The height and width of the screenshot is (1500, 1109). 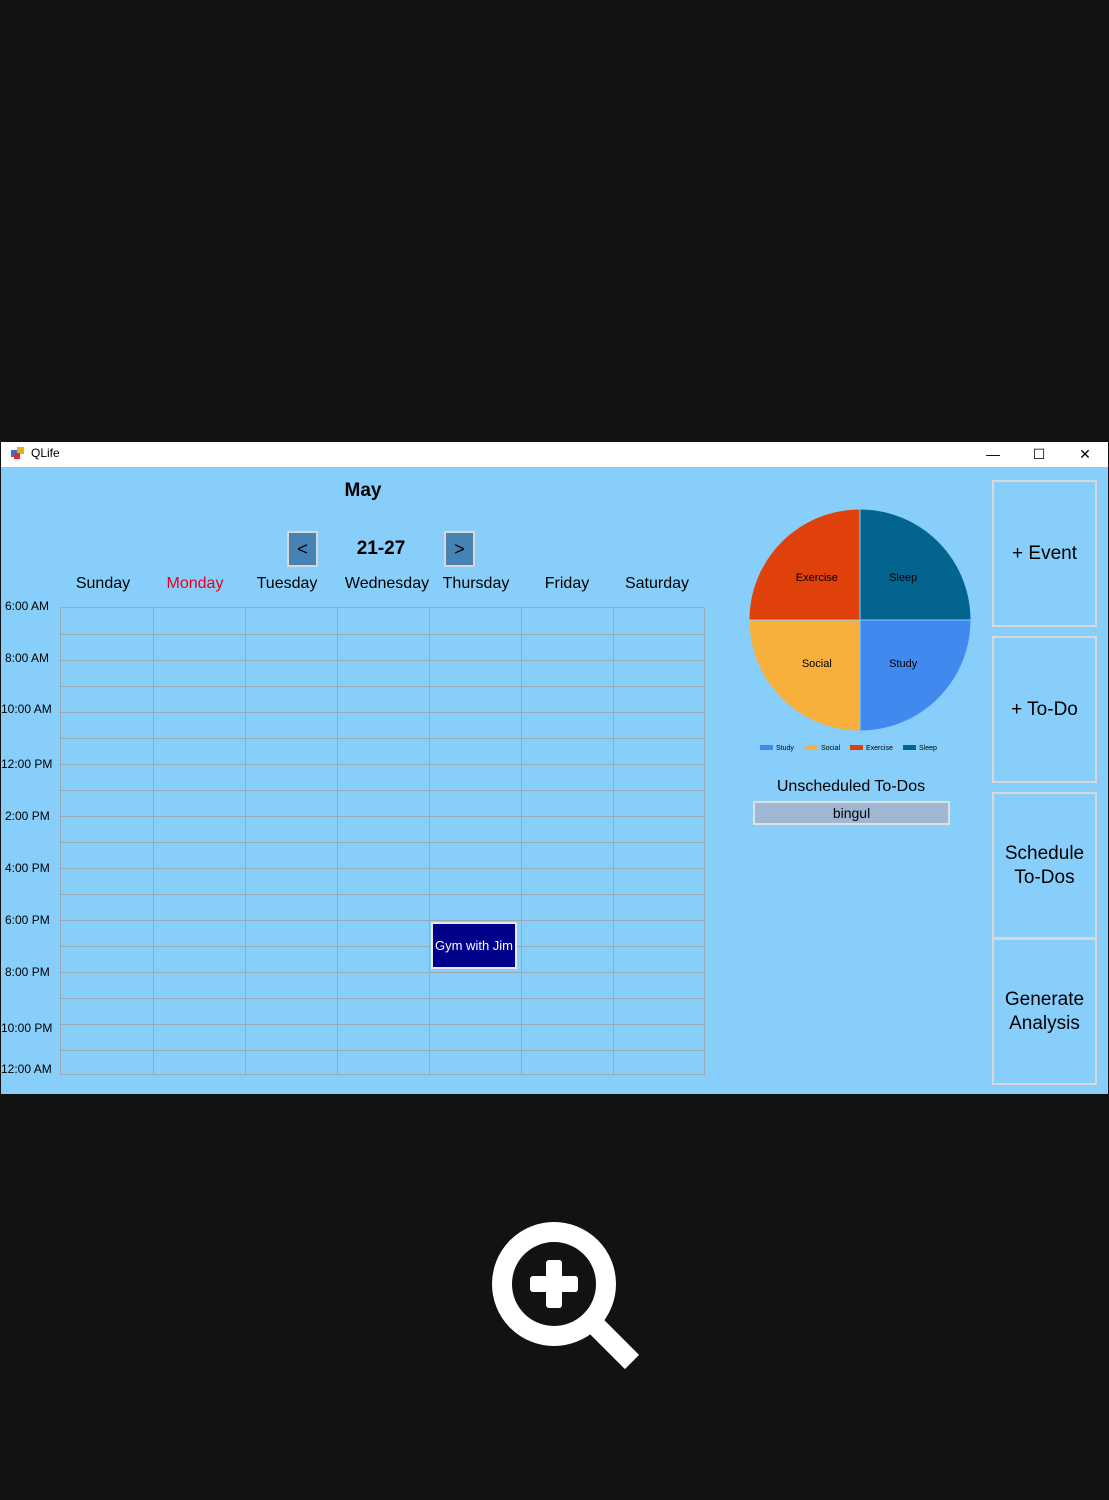 What do you see at coordinates (1039, 454) in the screenshot?
I see `maximize-button: ☐` at bounding box center [1039, 454].